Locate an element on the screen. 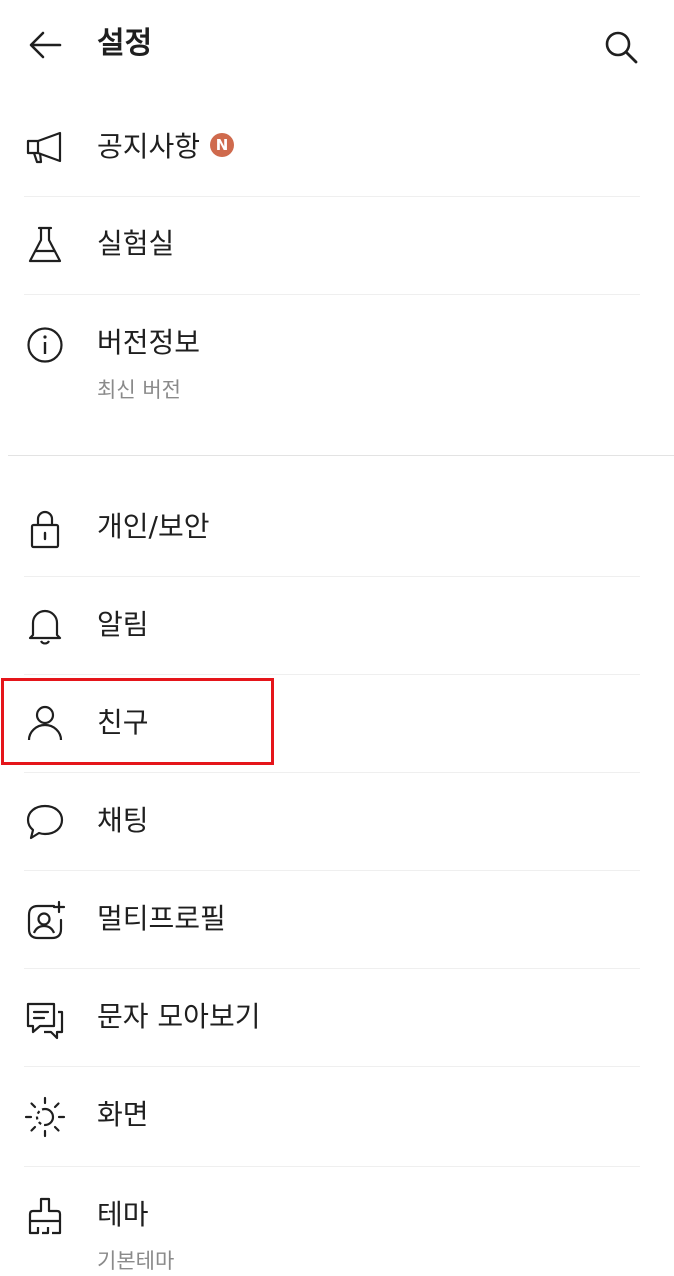 The image size is (674, 1276). search-icon is located at coordinates (621, 47).